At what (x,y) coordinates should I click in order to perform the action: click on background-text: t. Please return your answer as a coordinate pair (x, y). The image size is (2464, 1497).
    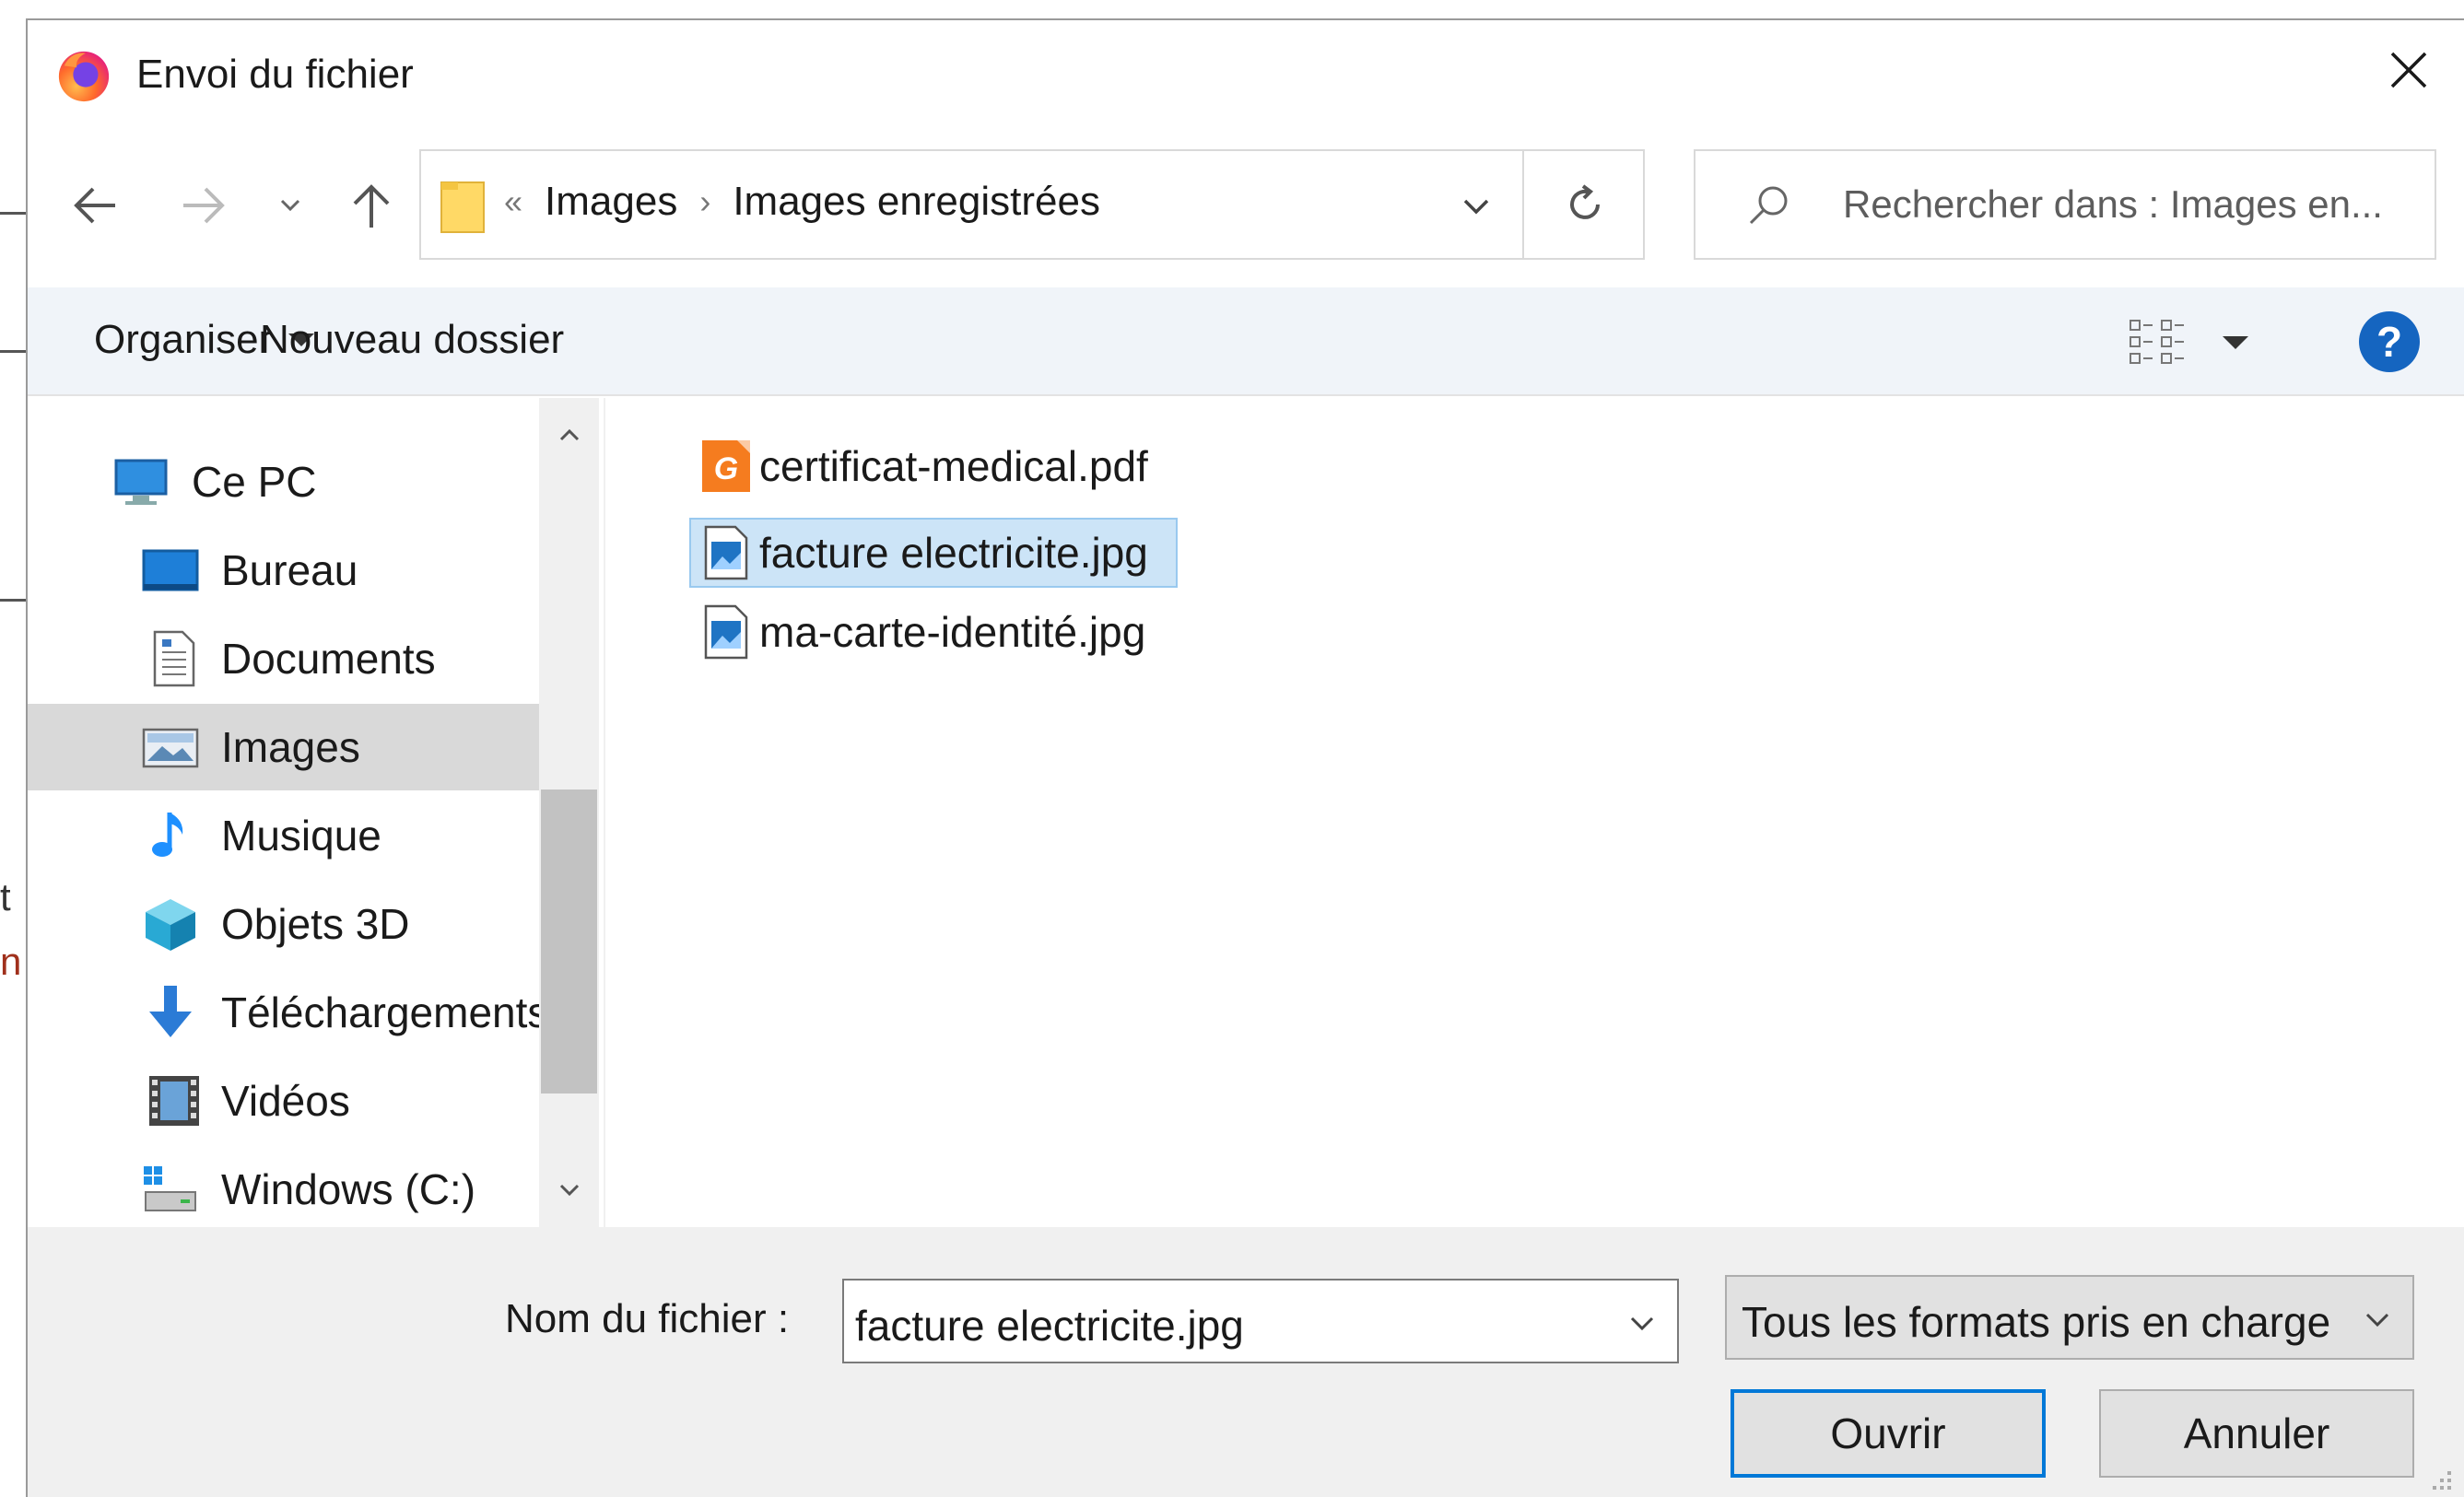
    Looking at the image, I should click on (5, 896).